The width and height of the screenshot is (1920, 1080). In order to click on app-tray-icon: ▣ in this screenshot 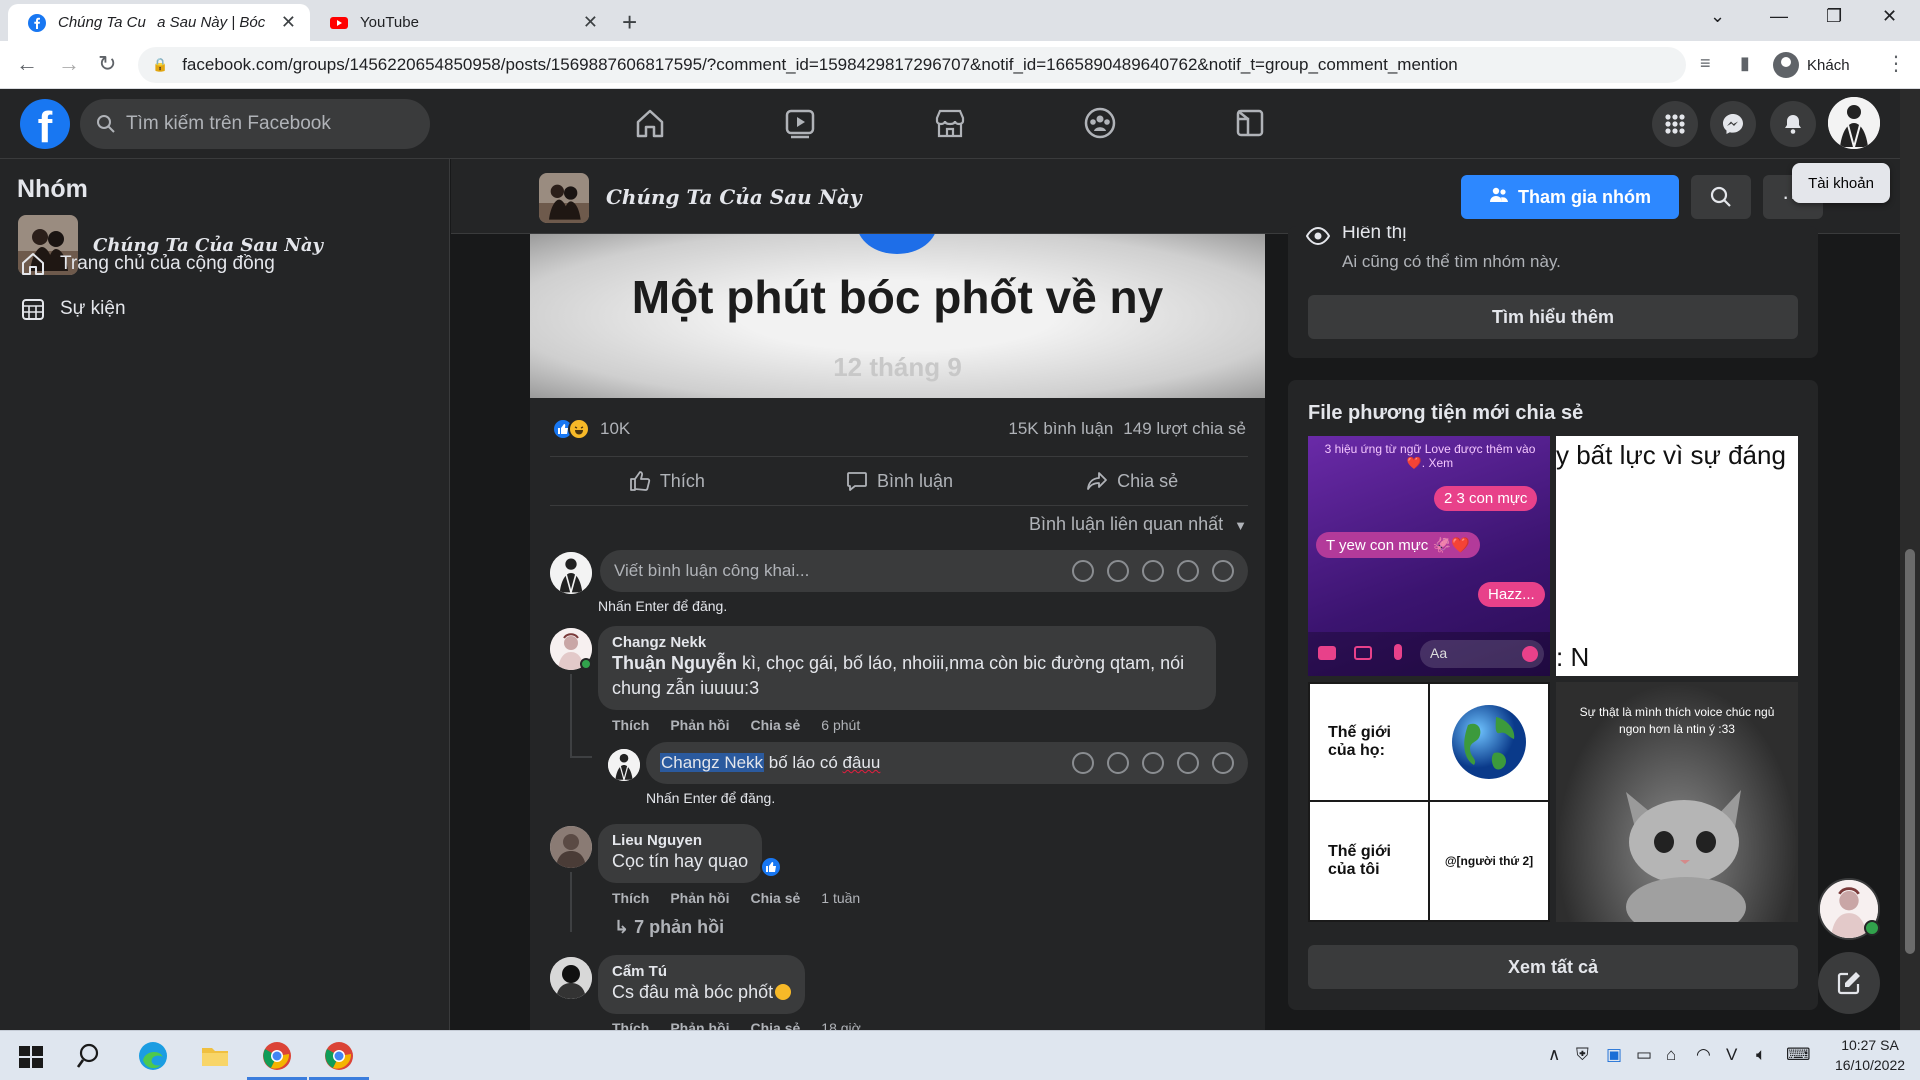, I will do `click(1614, 1055)`.